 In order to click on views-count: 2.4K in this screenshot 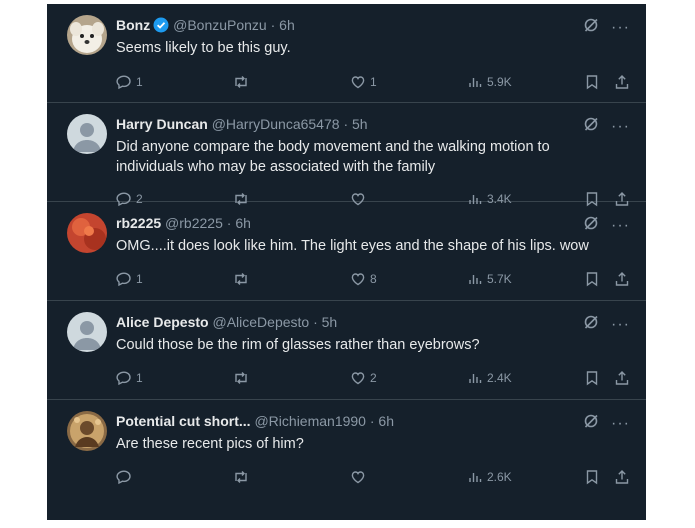, I will do `click(499, 378)`.